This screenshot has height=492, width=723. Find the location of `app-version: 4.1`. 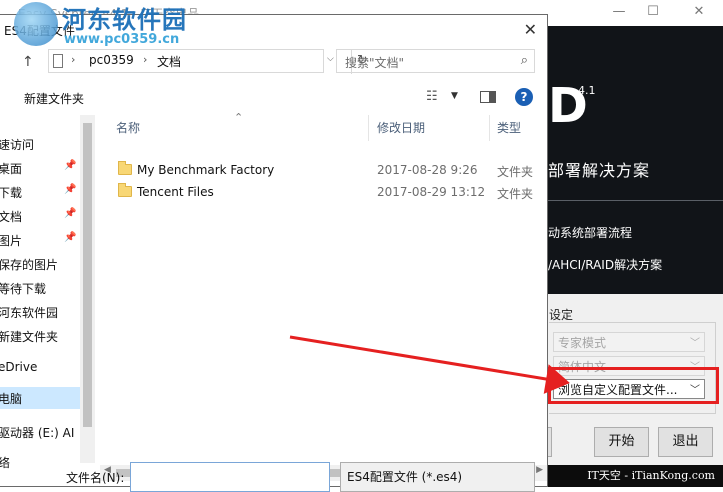

app-version: 4.1 is located at coordinates (587, 90).